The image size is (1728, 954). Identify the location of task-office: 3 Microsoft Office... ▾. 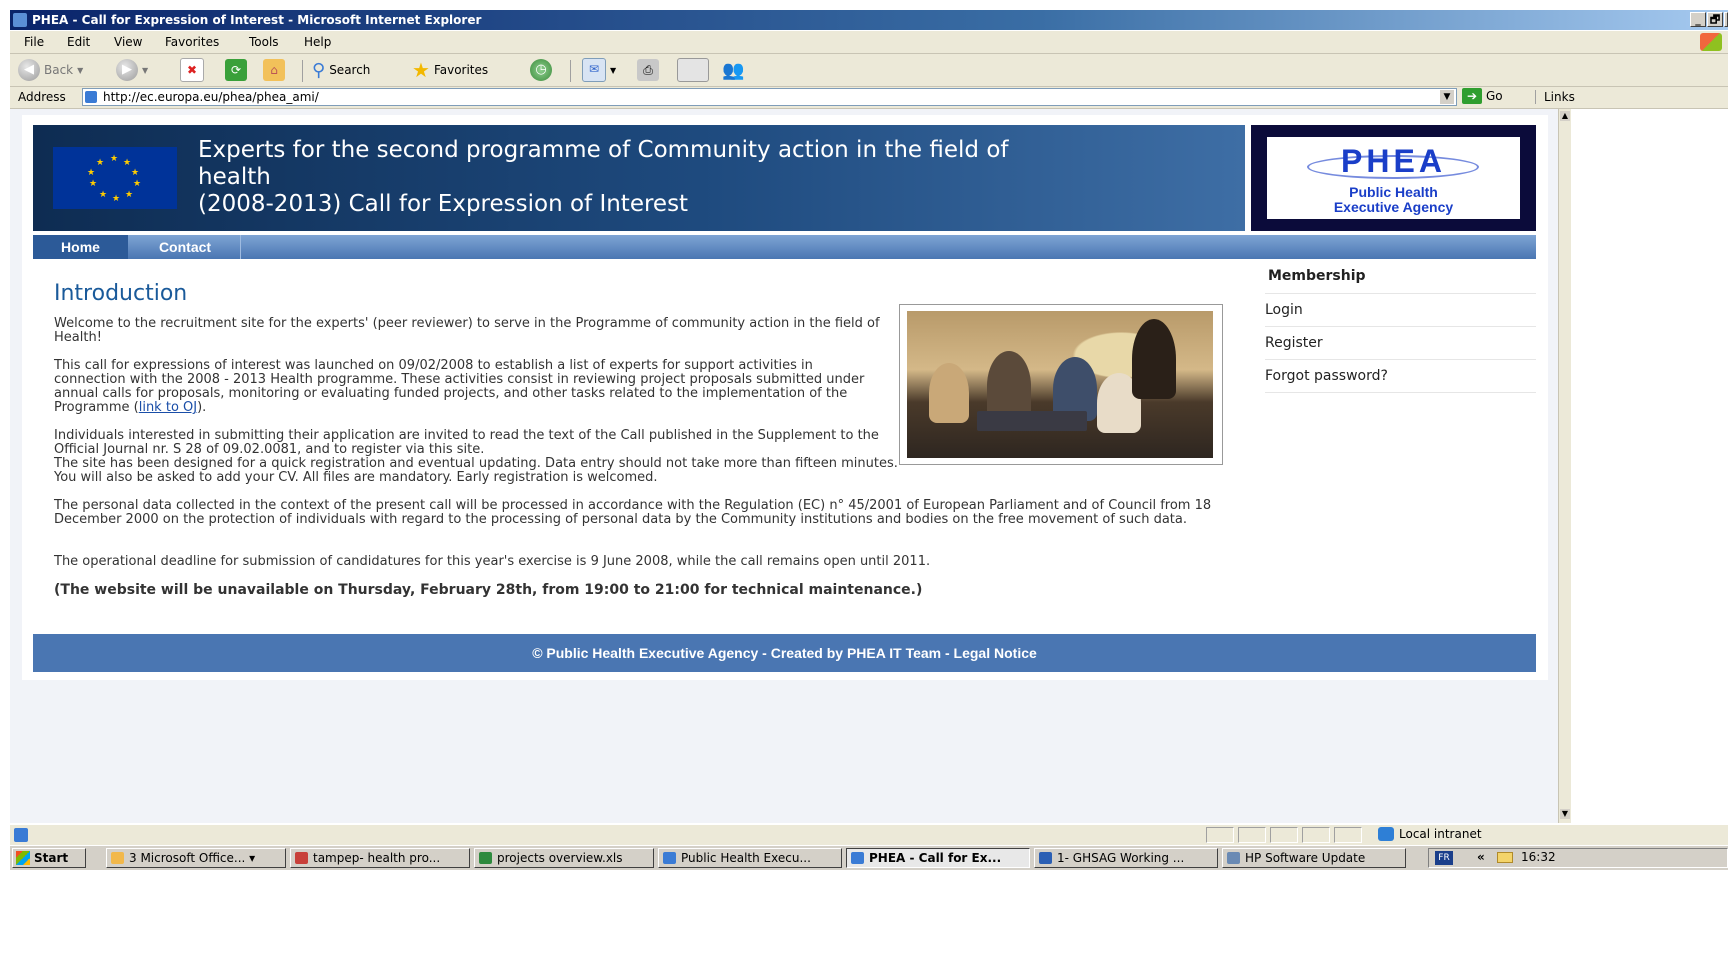
(196, 858).